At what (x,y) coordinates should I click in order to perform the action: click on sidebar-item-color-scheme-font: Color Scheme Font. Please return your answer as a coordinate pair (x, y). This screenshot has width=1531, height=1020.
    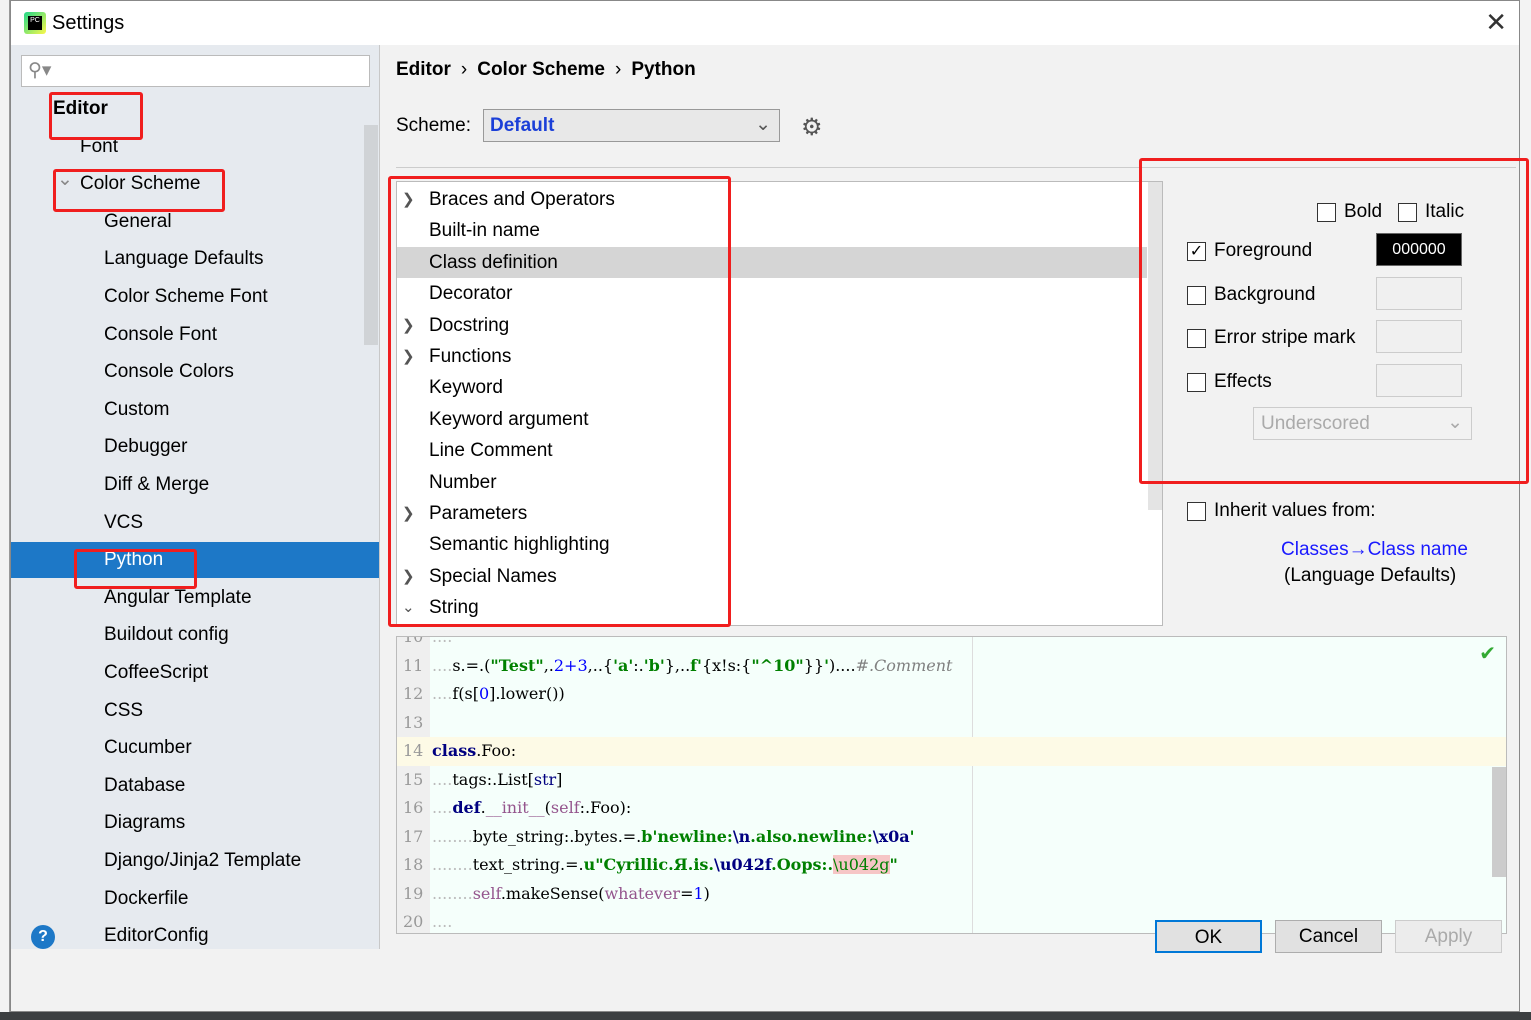
    Looking at the image, I should click on (139, 297).